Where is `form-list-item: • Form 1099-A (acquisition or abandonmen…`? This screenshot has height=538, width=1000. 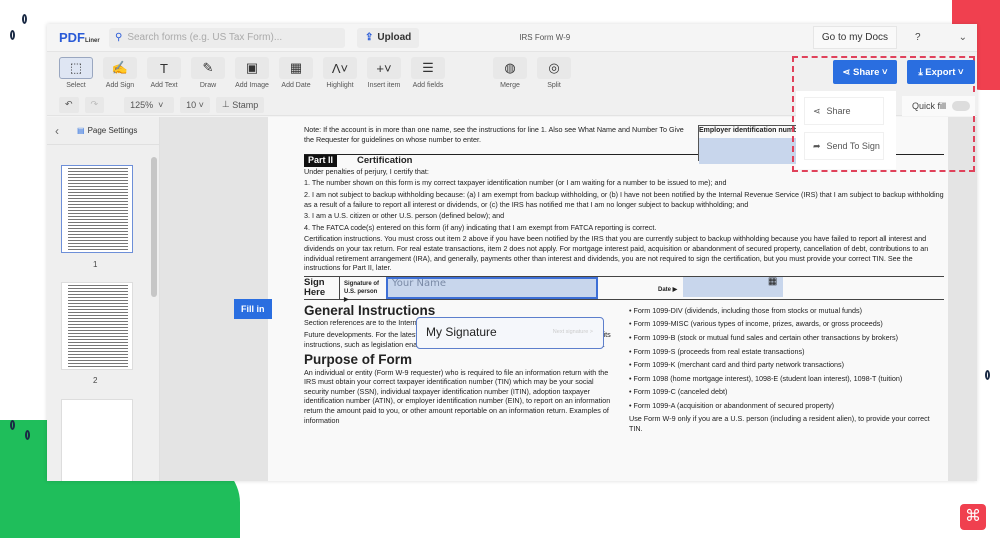
form-list-item: • Form 1099-A (acquisition or abandonmen… is located at coordinates (732, 405).